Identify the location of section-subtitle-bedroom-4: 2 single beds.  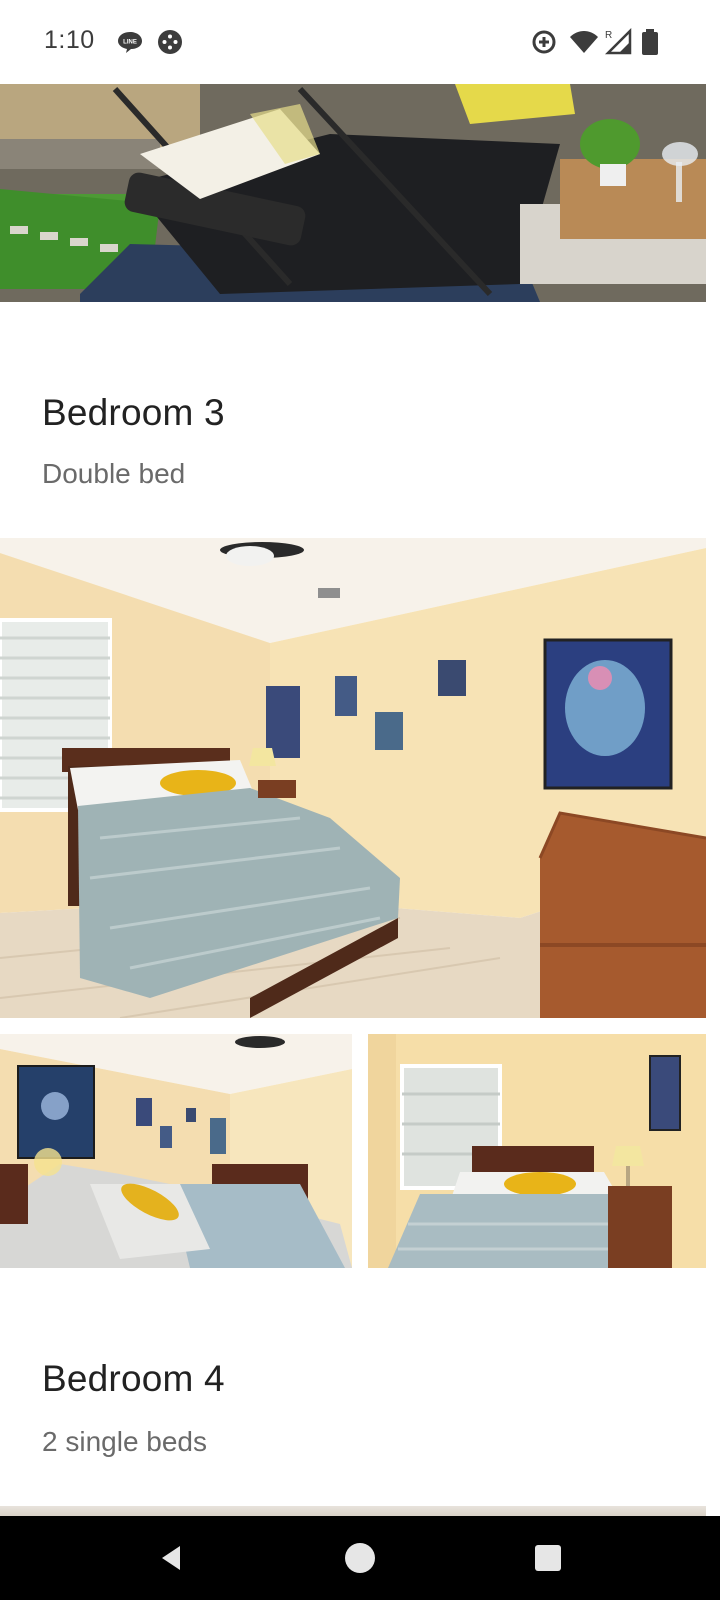
(125, 1441).